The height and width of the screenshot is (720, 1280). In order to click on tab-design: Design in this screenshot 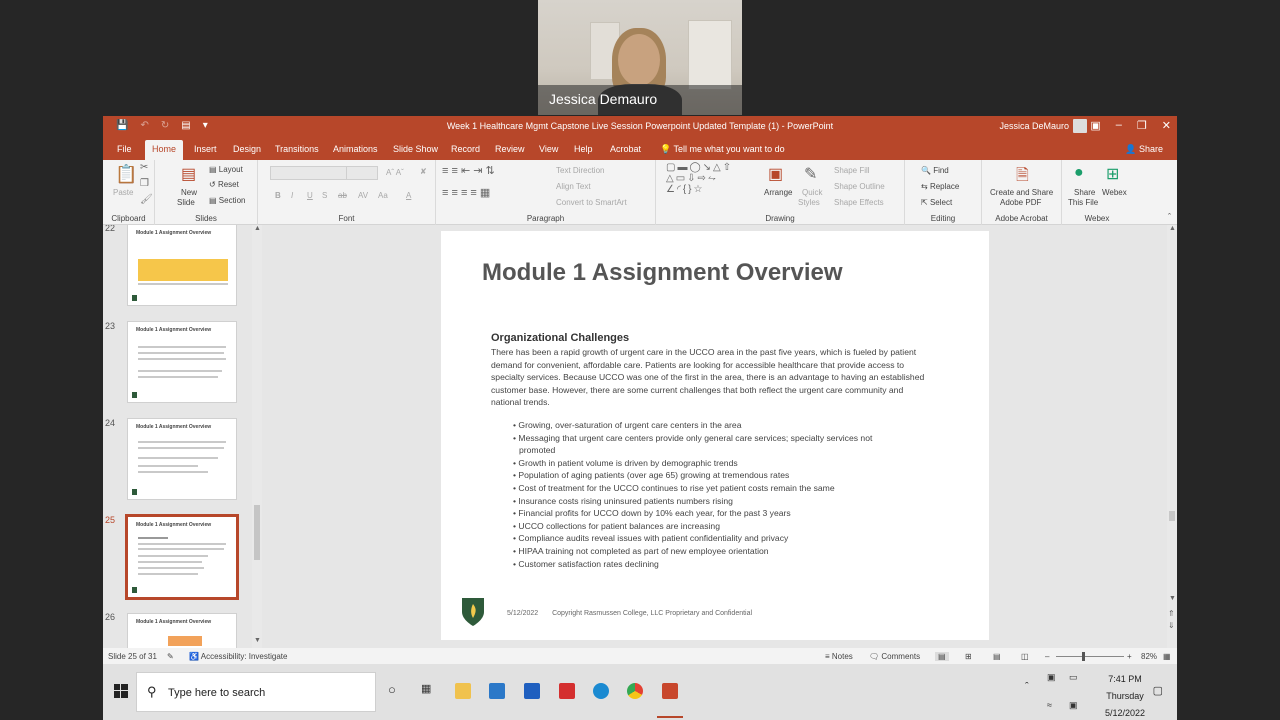, I will do `click(247, 149)`.